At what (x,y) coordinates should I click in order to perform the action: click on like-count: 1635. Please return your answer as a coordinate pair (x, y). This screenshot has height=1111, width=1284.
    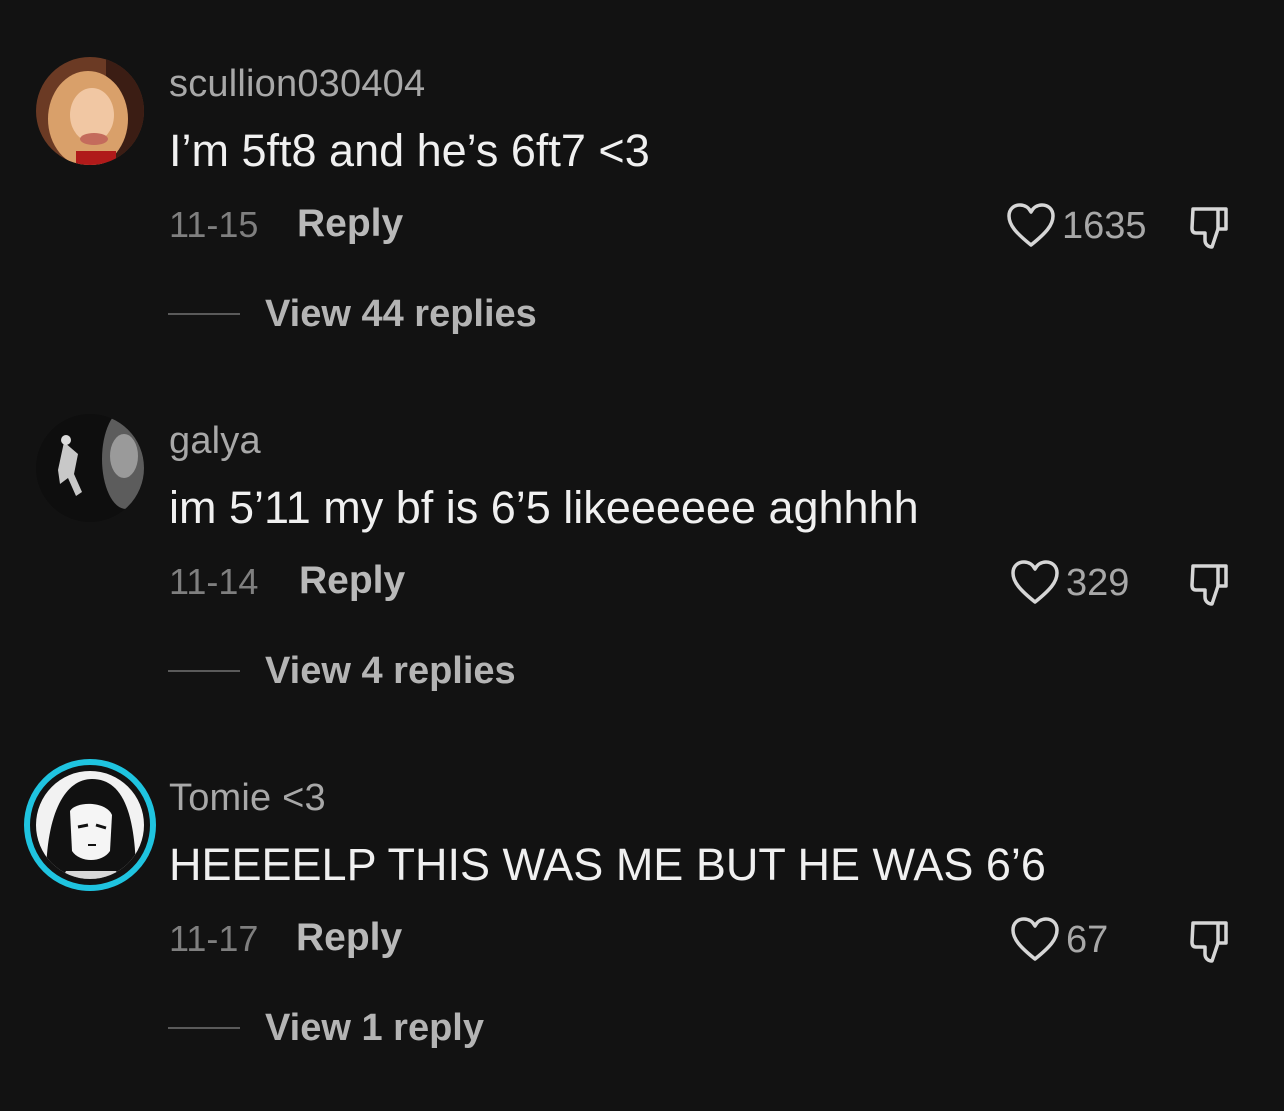
    Looking at the image, I should click on (1104, 226).